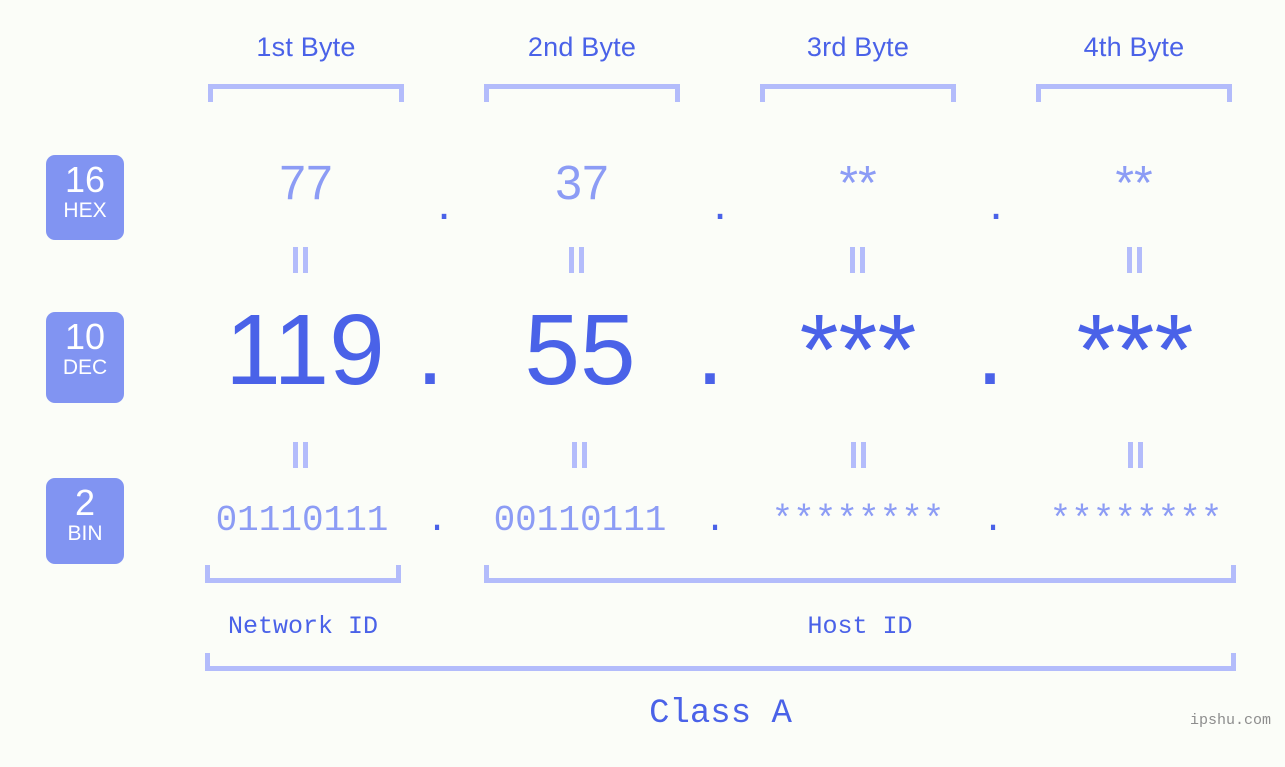  What do you see at coordinates (85, 179) in the screenshot?
I see `base-badge-hex-number: 16` at bounding box center [85, 179].